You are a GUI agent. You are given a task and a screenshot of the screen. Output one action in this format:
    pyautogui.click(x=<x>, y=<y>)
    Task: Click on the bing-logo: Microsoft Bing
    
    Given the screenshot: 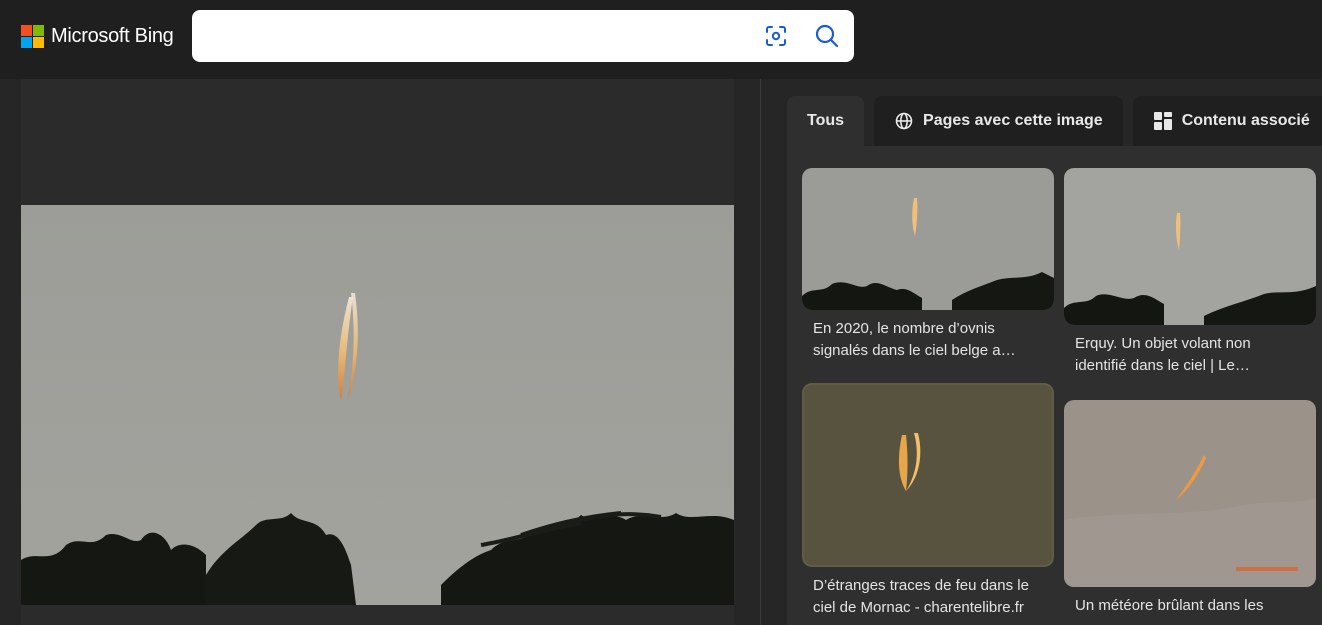 What is the action you would take?
    pyautogui.click(x=97, y=36)
    